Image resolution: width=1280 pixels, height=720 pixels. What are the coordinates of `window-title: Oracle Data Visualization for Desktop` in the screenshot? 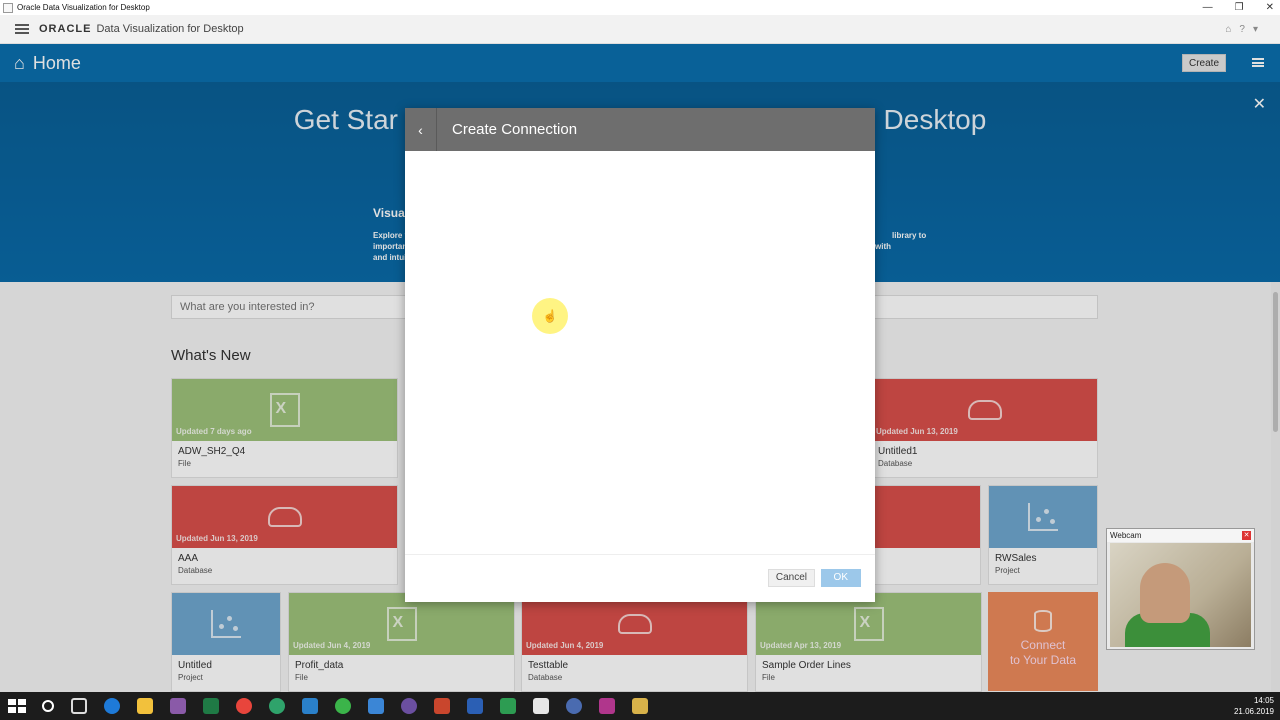 It's located at (83, 7).